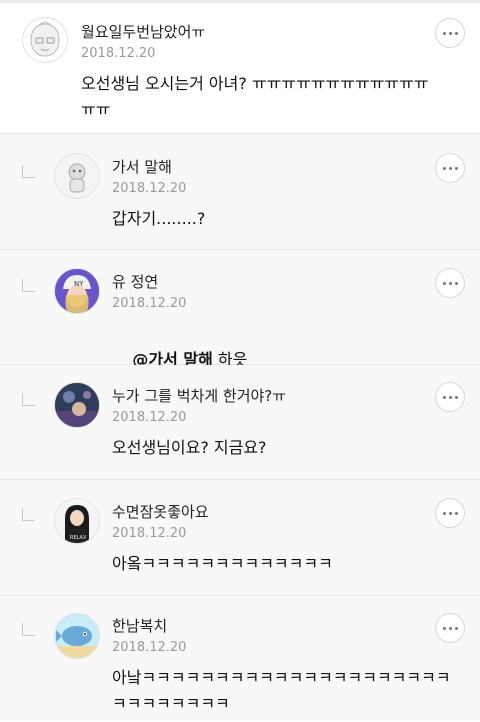 The height and width of the screenshot is (722, 480). Describe the element at coordinates (77, 291) in the screenshot. I see `person-avatar-icon: NY` at that location.